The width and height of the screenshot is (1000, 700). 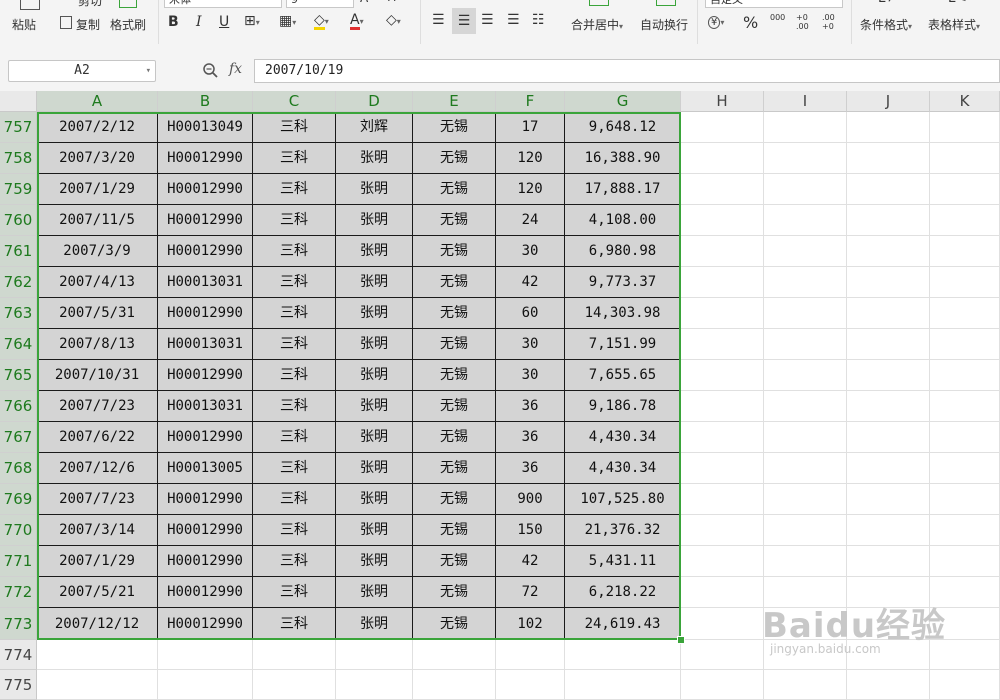 What do you see at coordinates (965, 220) in the screenshot?
I see `cell-k760` at bounding box center [965, 220].